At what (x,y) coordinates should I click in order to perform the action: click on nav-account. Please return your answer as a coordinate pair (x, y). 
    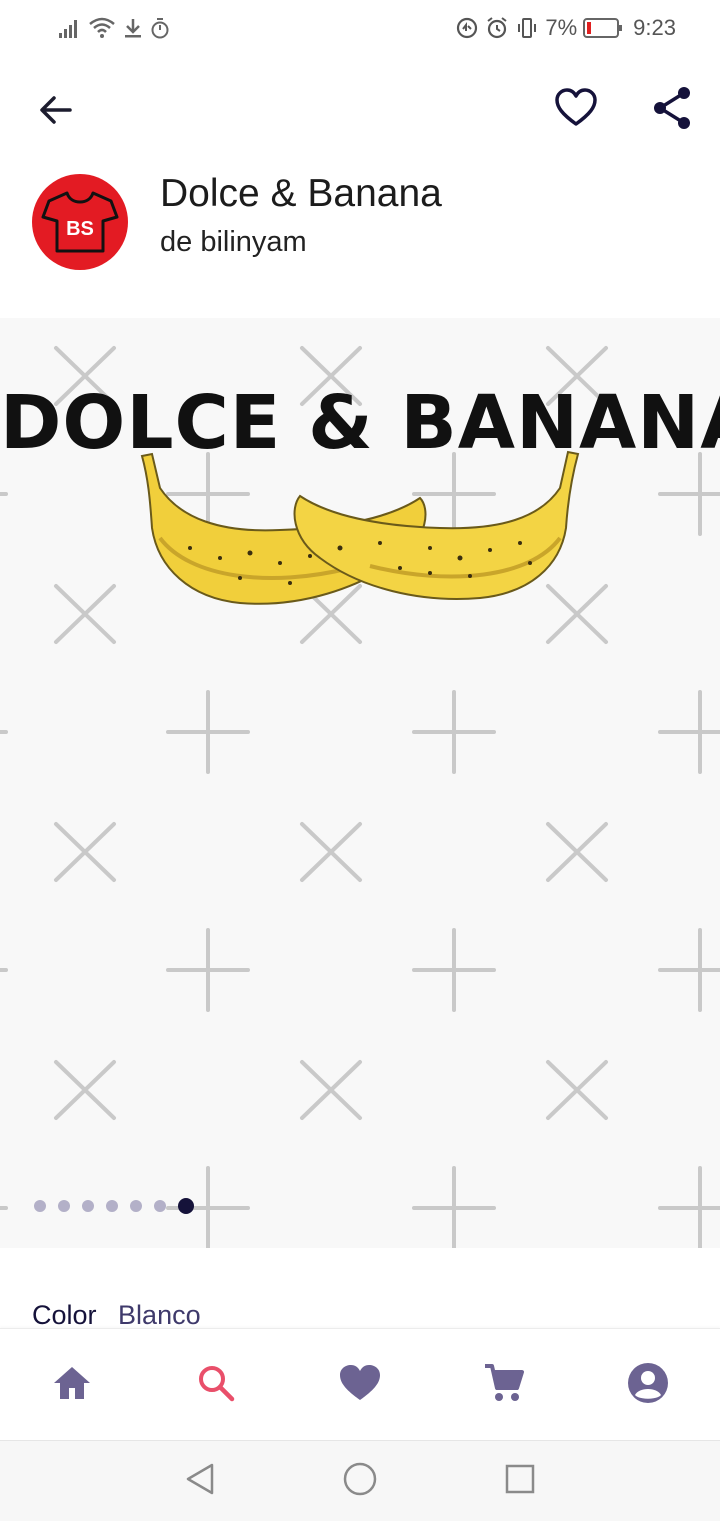
    Looking at the image, I should click on (648, 1385).